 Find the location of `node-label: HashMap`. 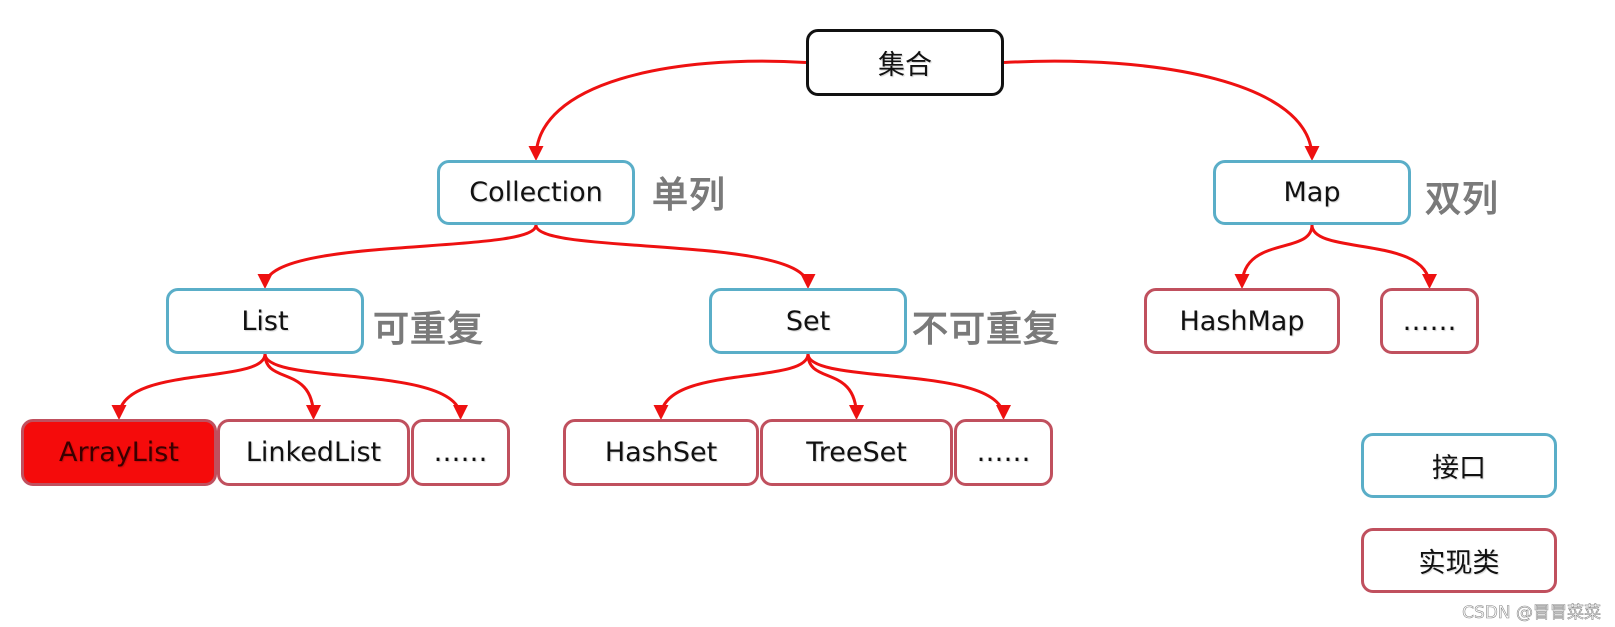

node-label: HashMap is located at coordinates (1242, 321).